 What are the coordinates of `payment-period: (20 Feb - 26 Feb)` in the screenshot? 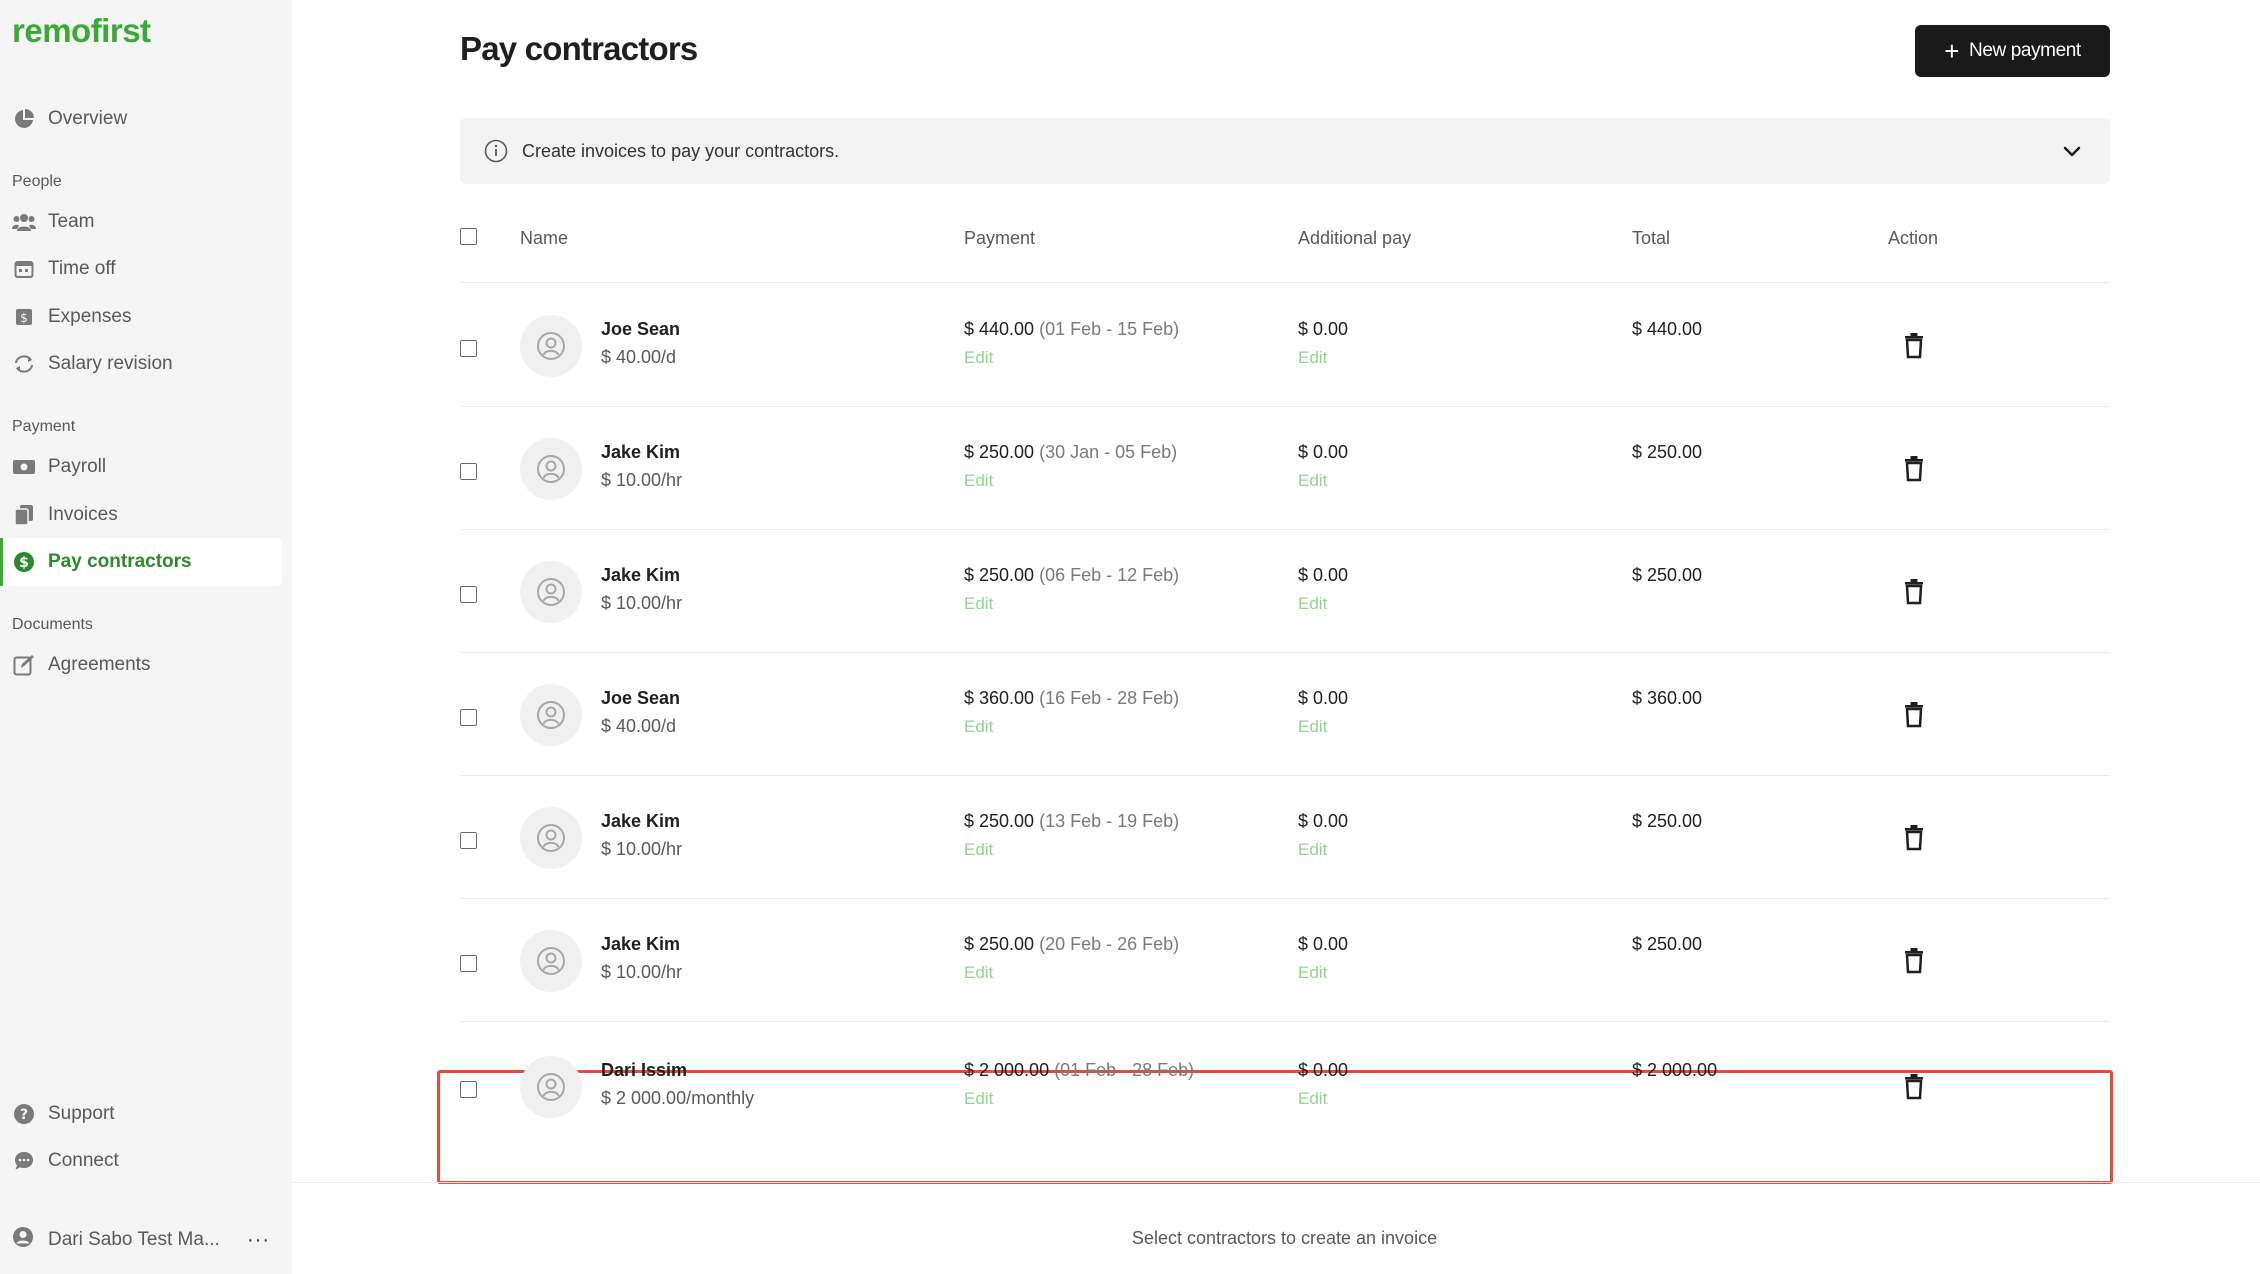 It's located at (1109, 944).